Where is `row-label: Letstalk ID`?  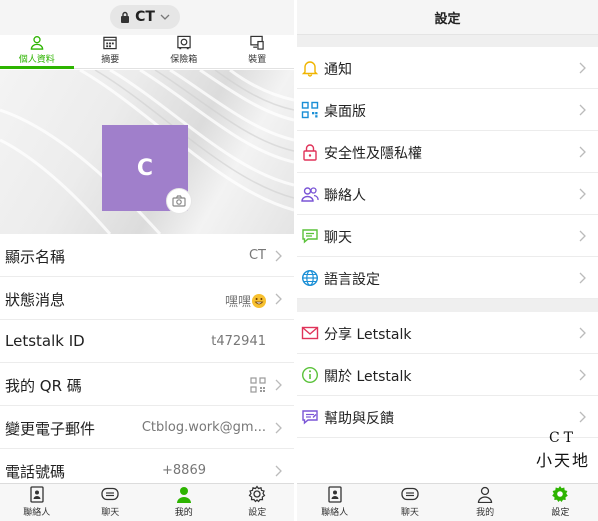
row-label: Letstalk ID is located at coordinates (45, 341).